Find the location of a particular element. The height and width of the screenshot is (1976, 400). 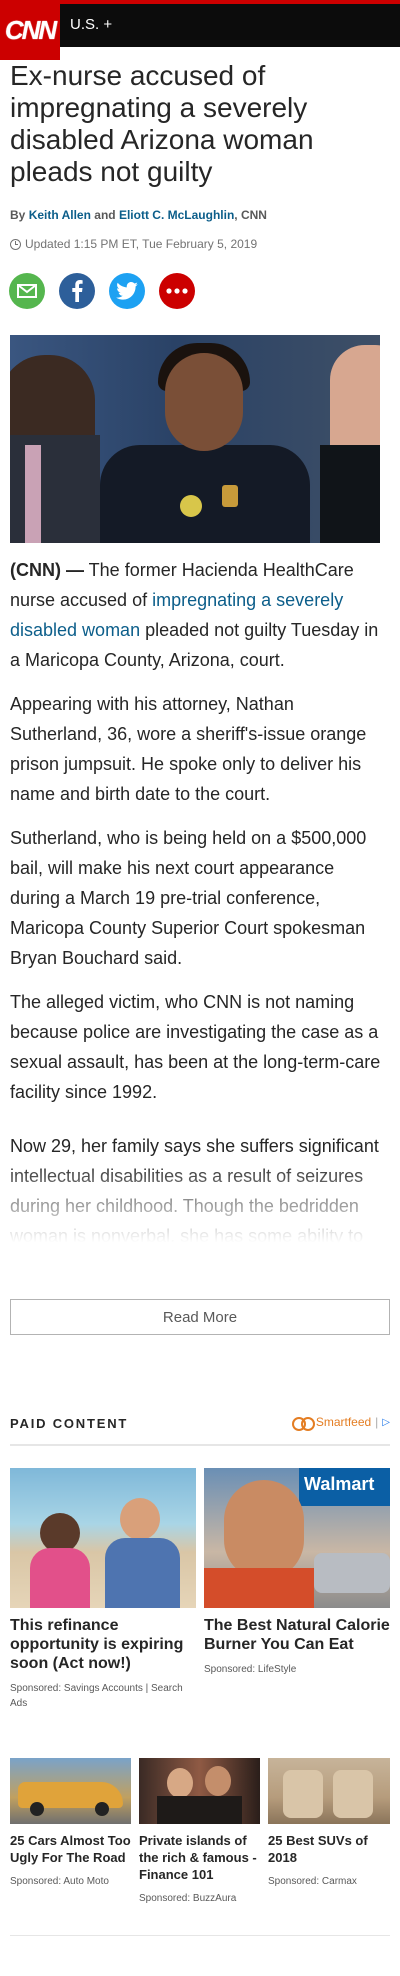

paid-card-image: Walmart is located at coordinates (297, 1538).